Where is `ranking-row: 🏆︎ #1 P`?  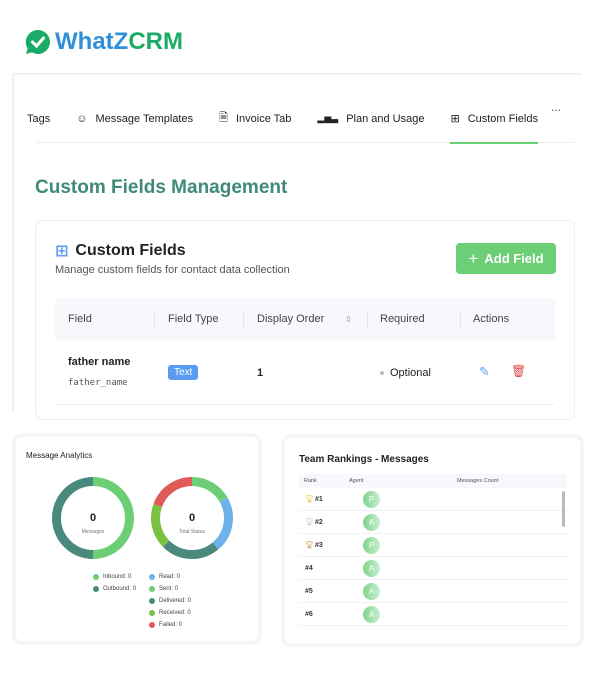 ranking-row: 🏆︎ #1 P is located at coordinates (434, 499).